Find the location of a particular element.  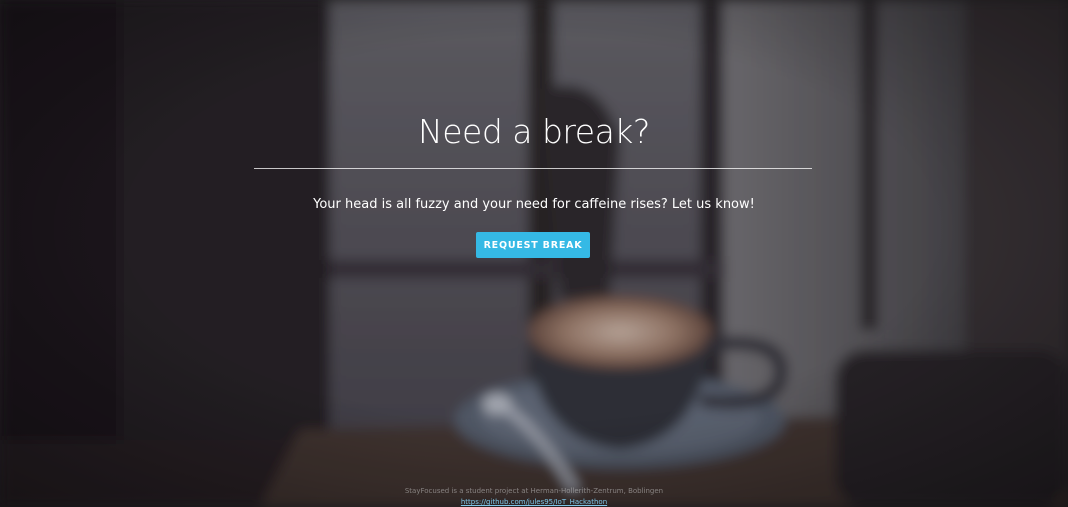

github-link: https://github.com/jules95/IoT_Hackathon is located at coordinates (534, 502).